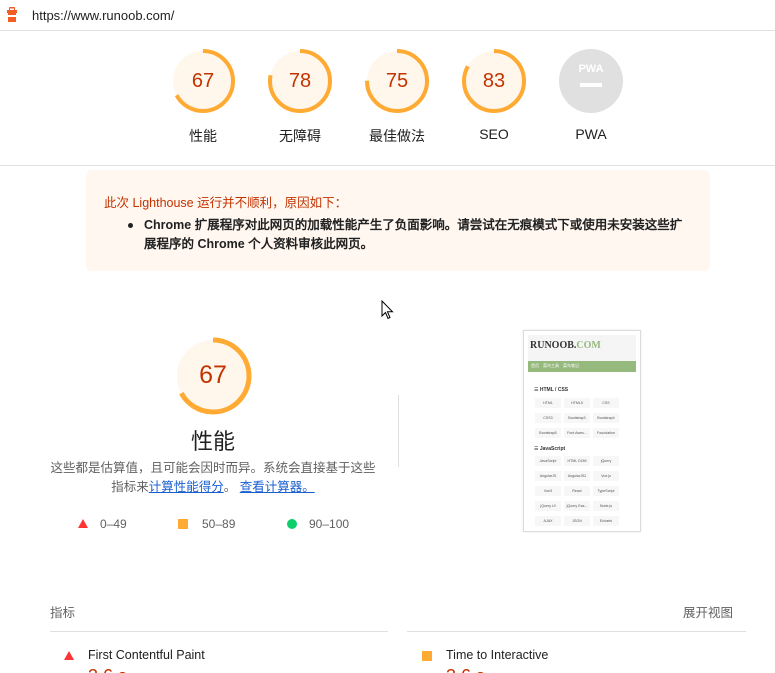 This screenshot has width=775, height=673. I want to click on gauge-label: PWA, so click(591, 134).